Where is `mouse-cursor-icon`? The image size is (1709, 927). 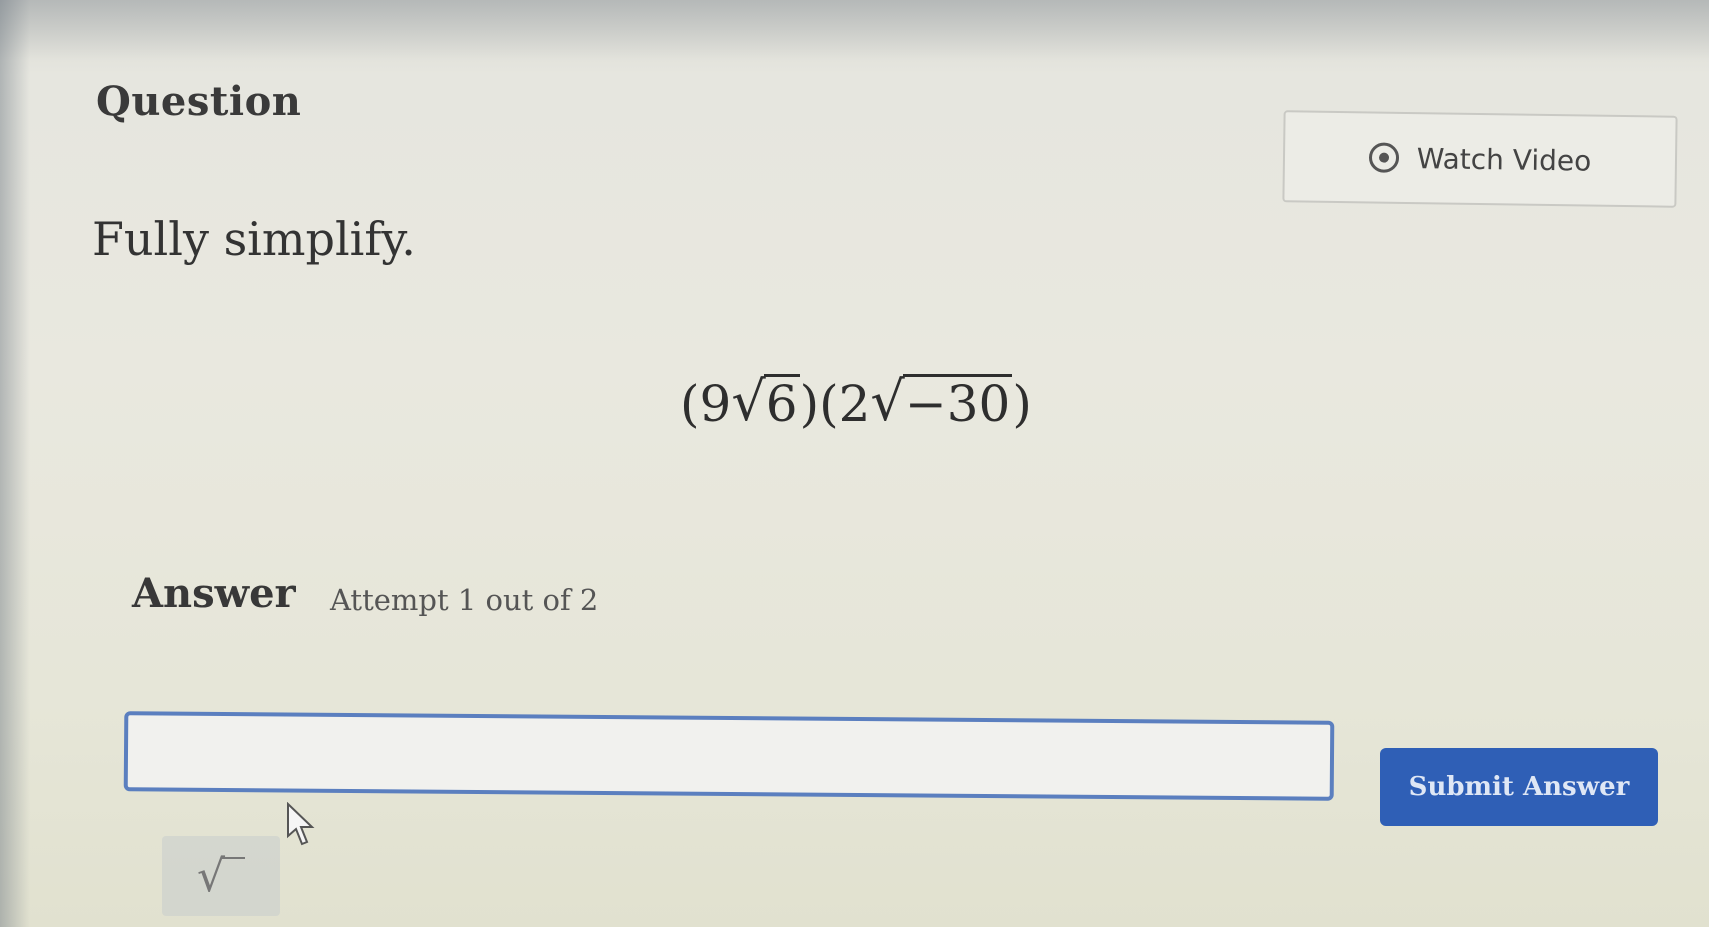 mouse-cursor-icon is located at coordinates (301, 824).